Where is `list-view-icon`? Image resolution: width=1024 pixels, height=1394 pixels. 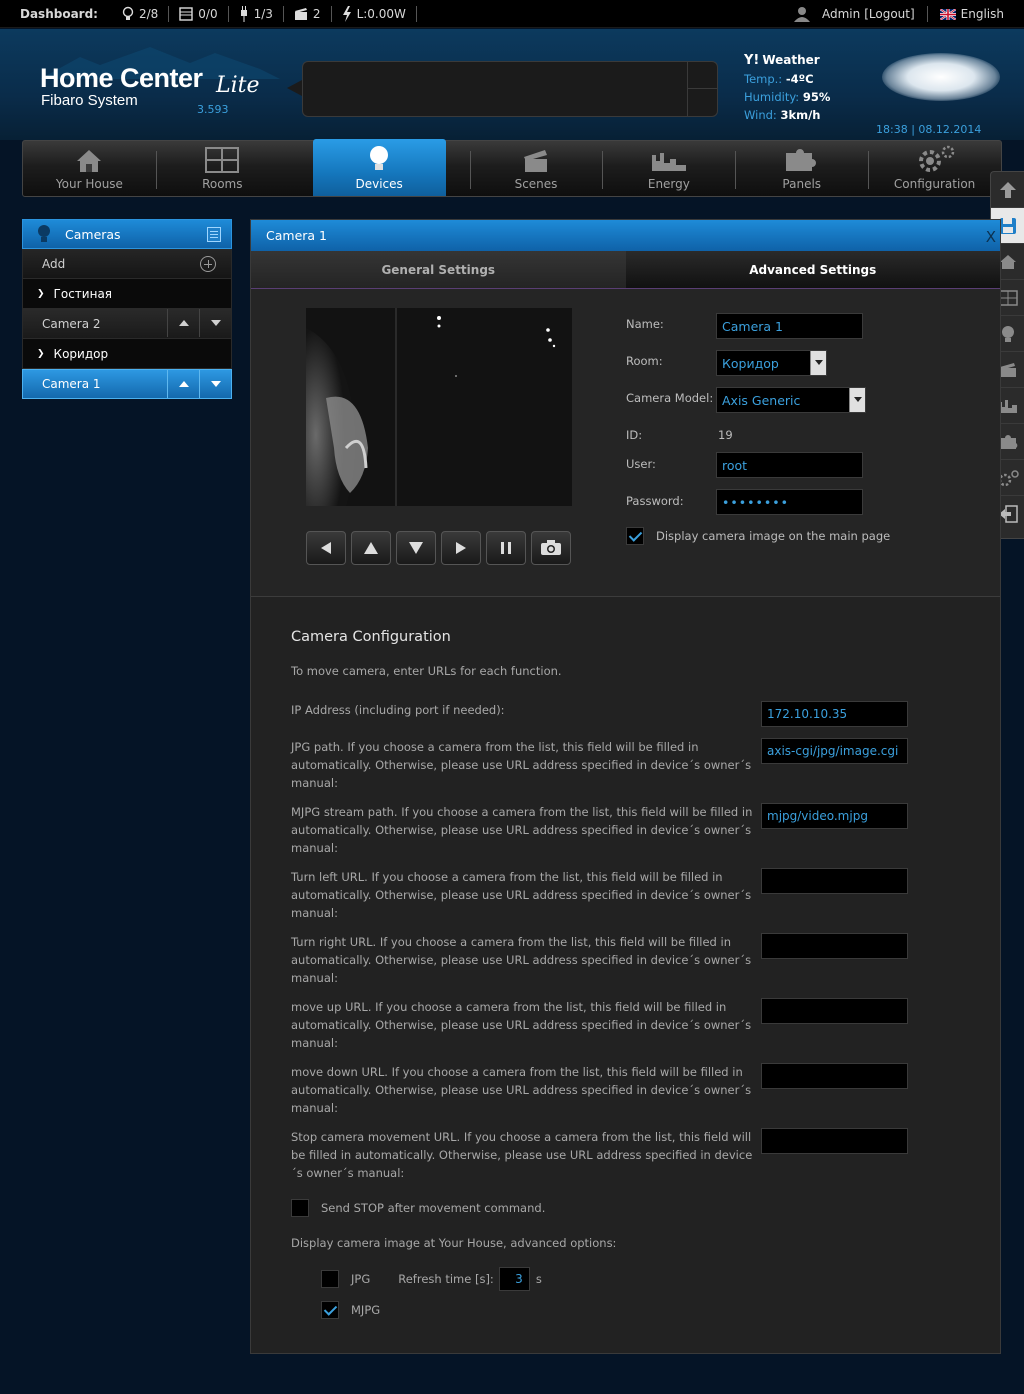 list-view-icon is located at coordinates (214, 234).